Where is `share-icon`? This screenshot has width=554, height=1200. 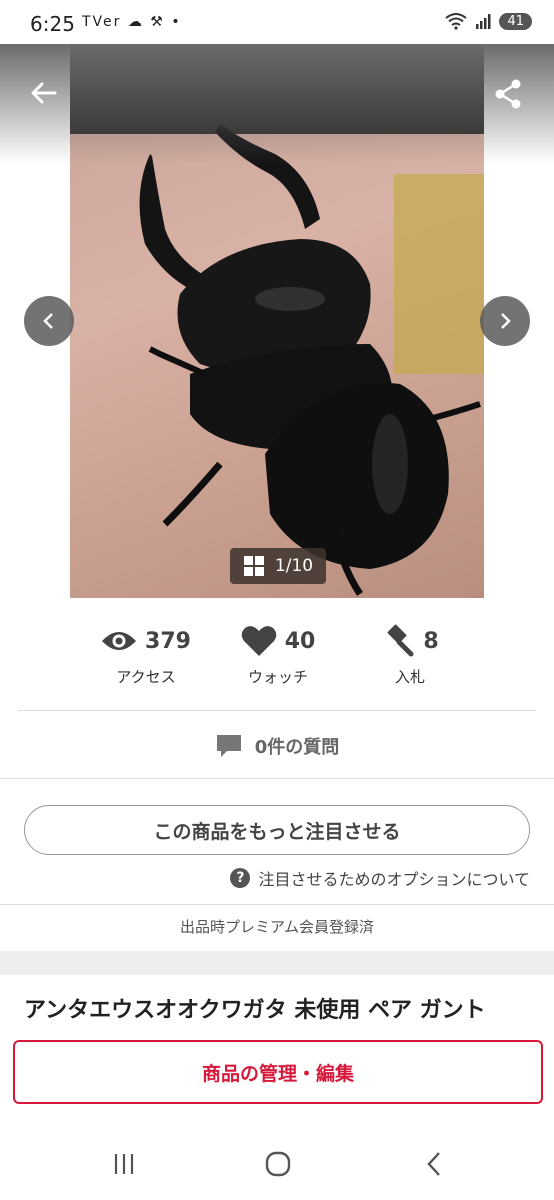 share-icon is located at coordinates (508, 94).